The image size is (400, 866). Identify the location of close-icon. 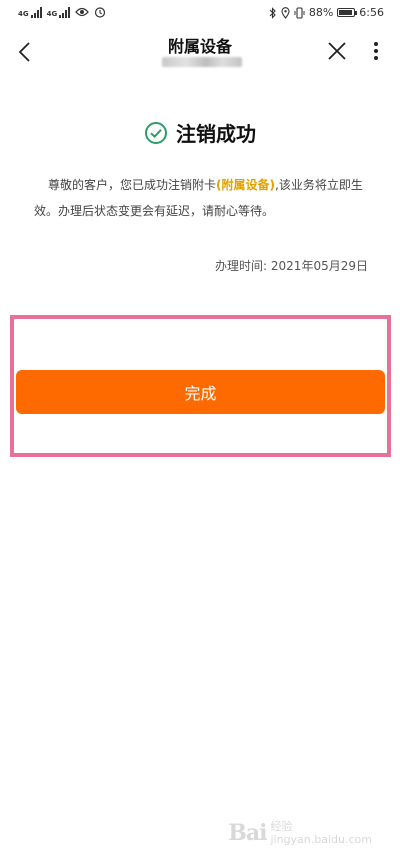
(337, 51).